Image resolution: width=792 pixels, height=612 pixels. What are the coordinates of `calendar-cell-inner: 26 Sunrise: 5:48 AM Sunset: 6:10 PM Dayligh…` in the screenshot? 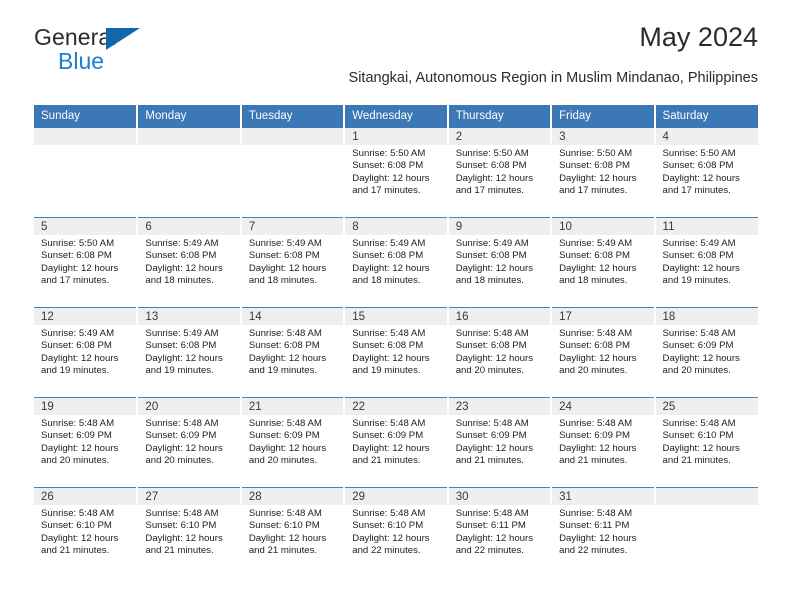 It's located at (85, 532).